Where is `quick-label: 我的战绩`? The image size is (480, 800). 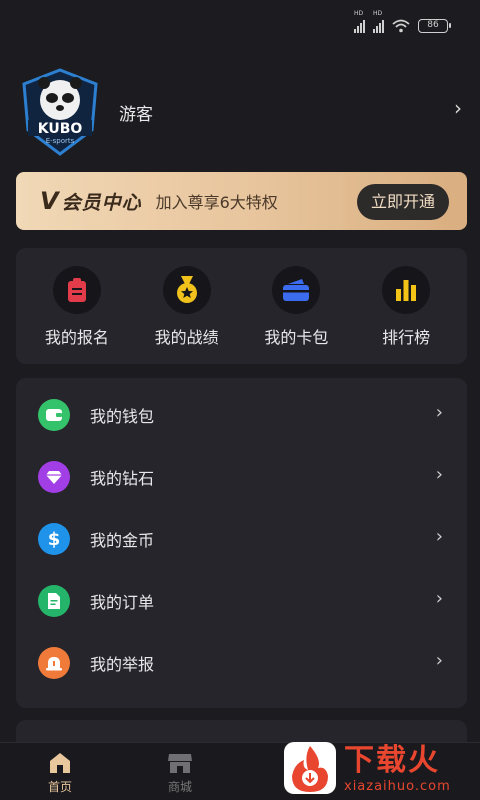 quick-label: 我的战绩 is located at coordinates (186, 337).